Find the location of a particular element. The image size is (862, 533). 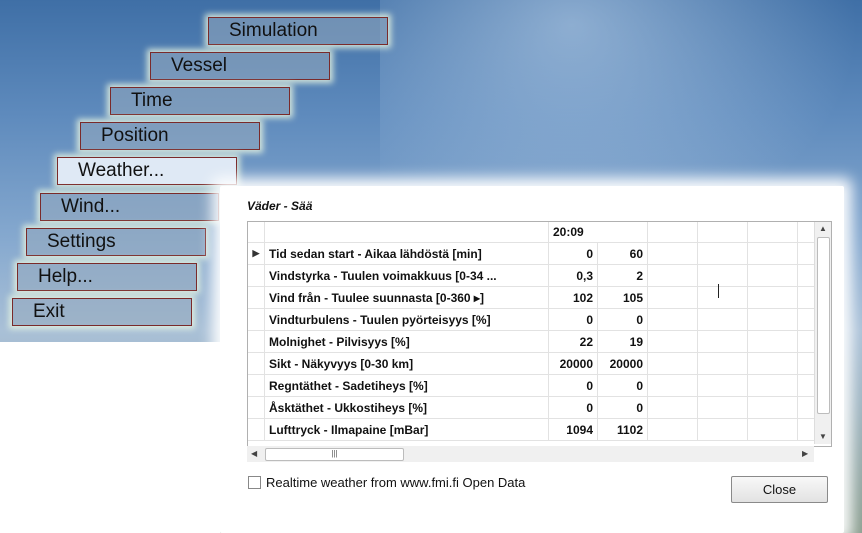

grid-row: Regntäthet - Sadetiheys [%] 0 0 is located at coordinates (538, 385).